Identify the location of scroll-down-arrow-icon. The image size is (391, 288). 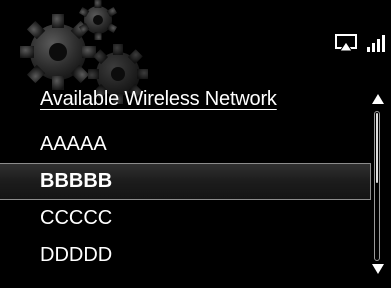
(378, 269).